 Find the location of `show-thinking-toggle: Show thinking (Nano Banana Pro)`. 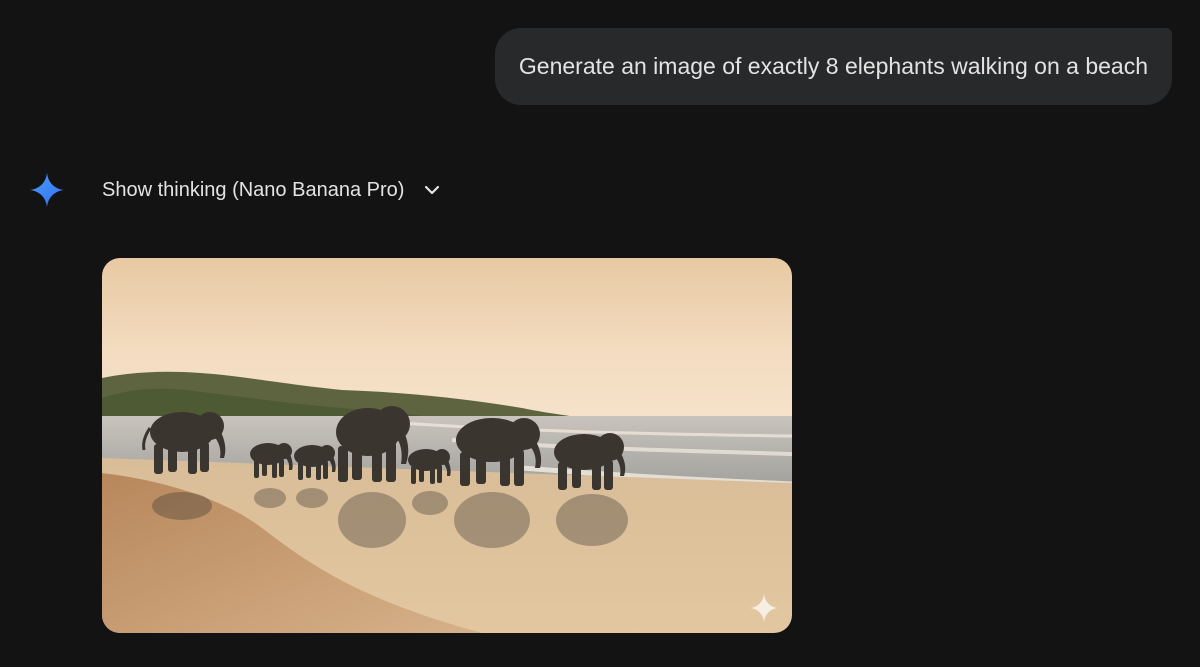

show-thinking-toggle: Show thinking (Nano Banana Pro) is located at coordinates (272, 190).